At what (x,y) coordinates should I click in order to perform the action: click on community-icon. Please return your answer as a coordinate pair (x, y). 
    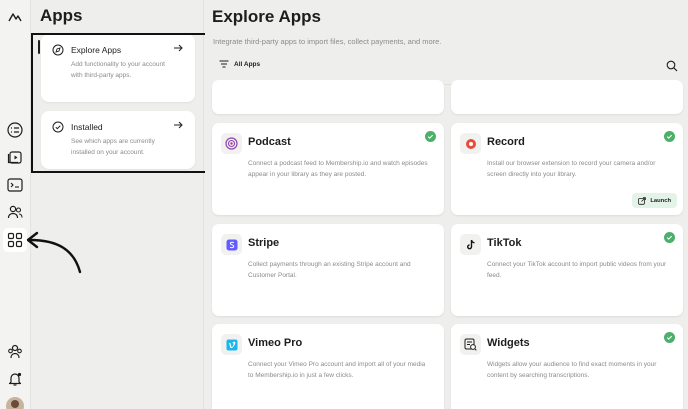
    Looking at the image, I should click on (15, 351).